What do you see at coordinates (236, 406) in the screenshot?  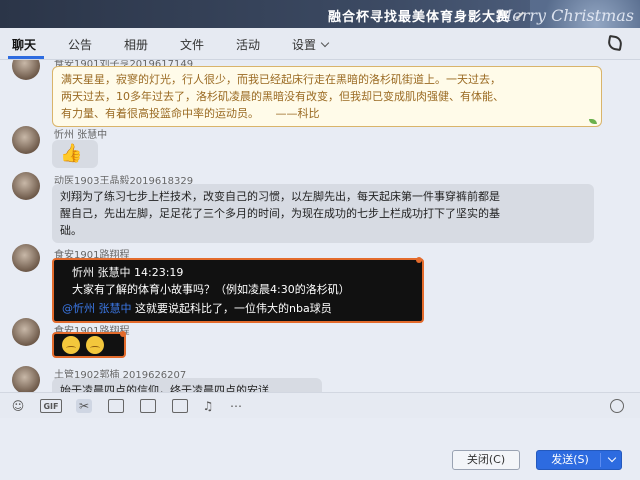 I see `more-icon: ⋯` at bounding box center [236, 406].